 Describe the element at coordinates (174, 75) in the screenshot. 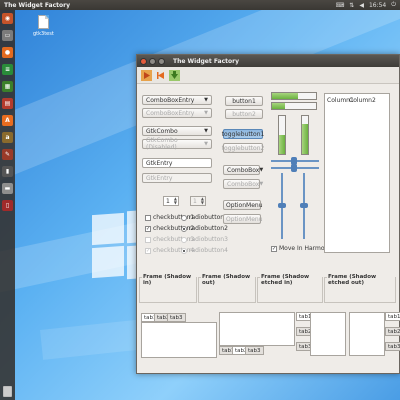

I see `go-down-icon` at that location.